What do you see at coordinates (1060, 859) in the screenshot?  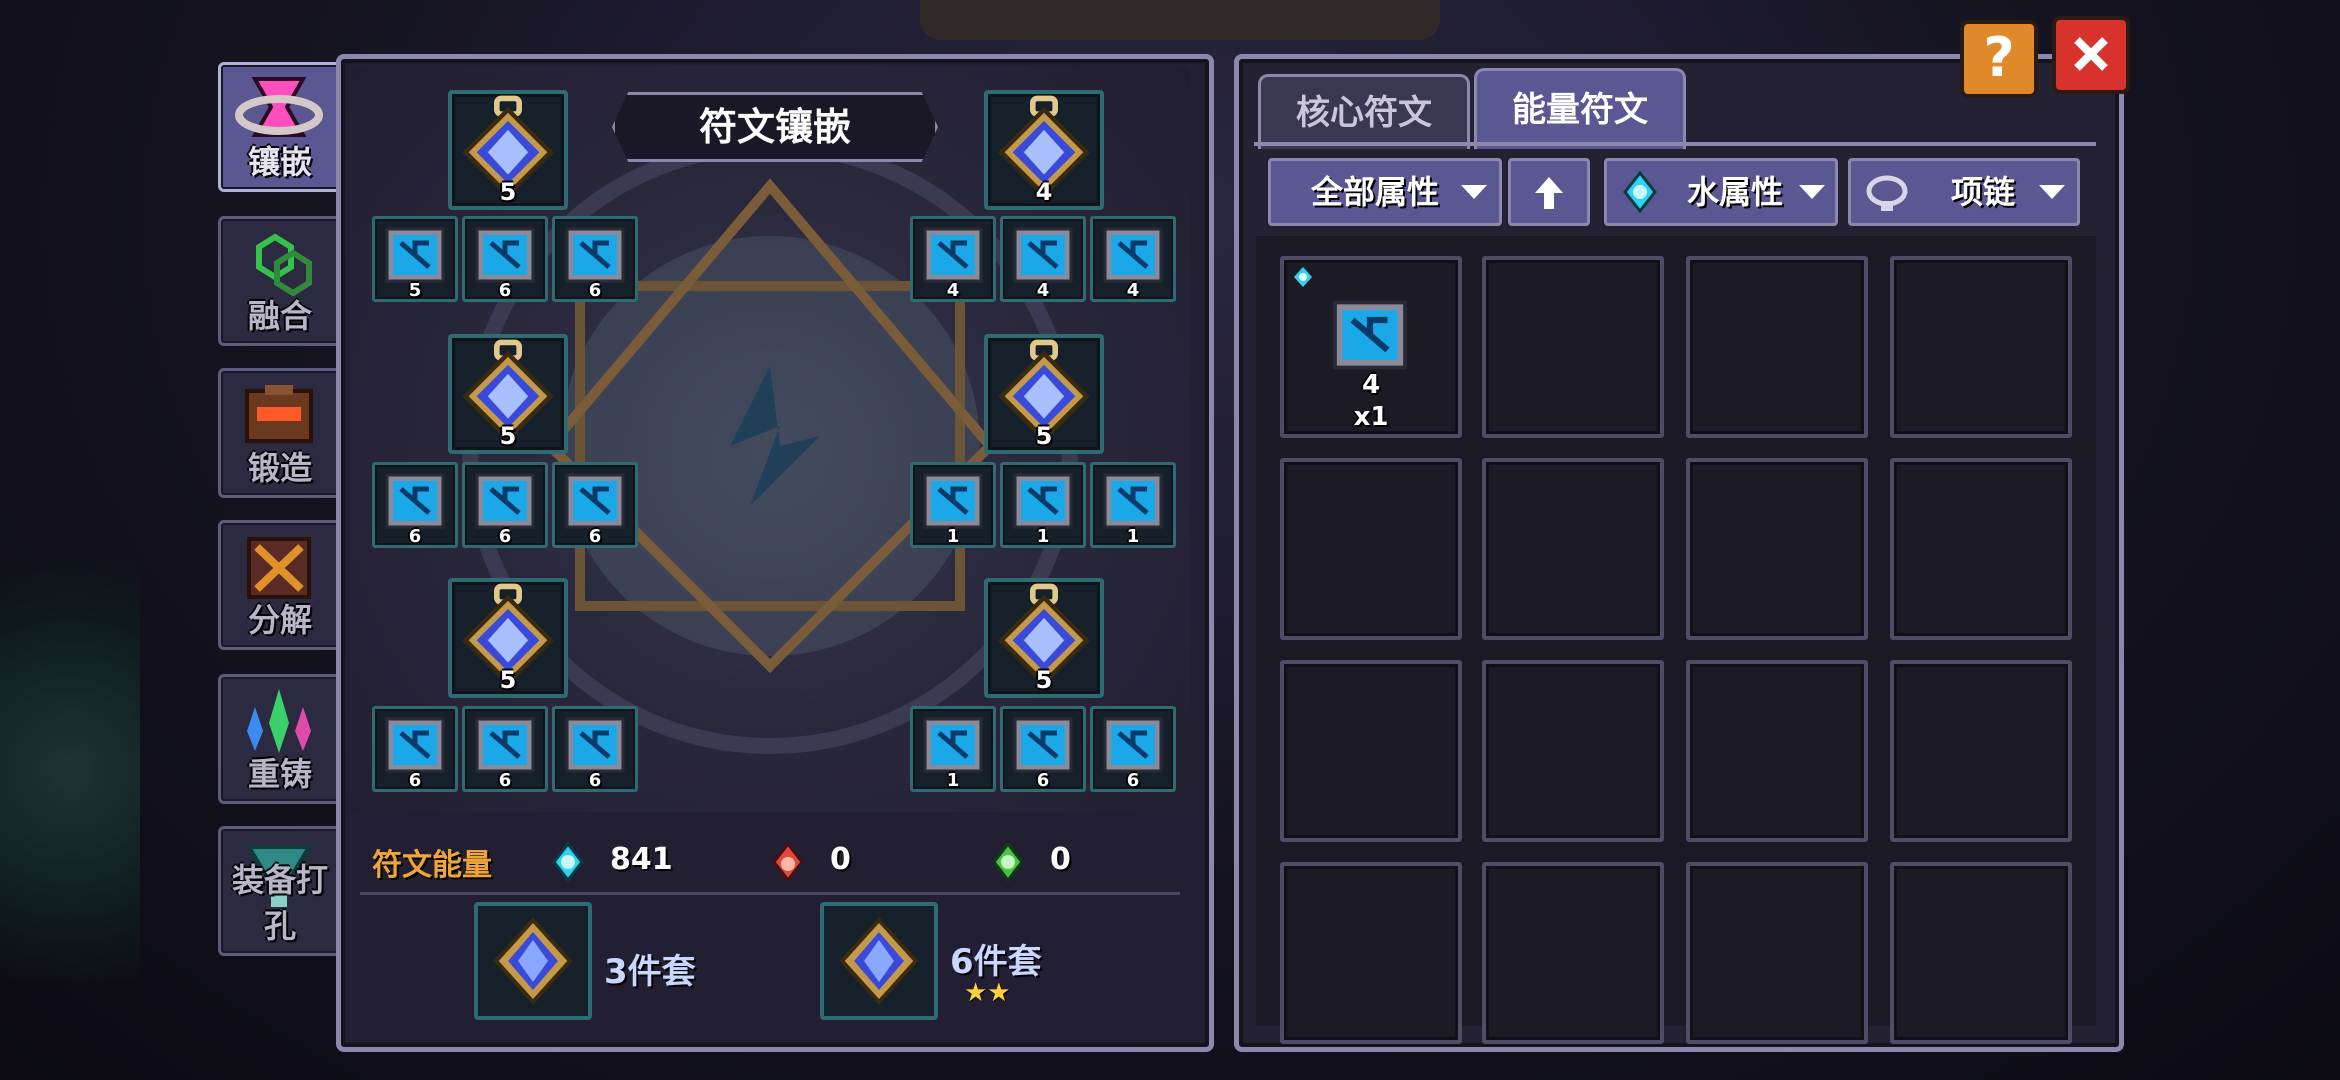 I see `nature-energy-value: 0` at bounding box center [1060, 859].